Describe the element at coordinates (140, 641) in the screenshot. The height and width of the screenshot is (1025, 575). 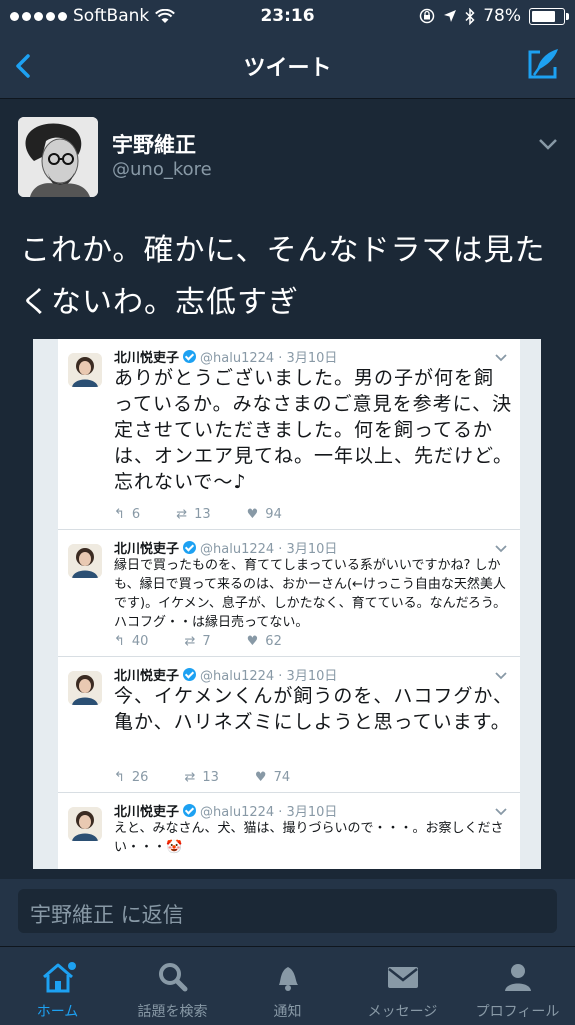
I see `reply-count-value: 40` at that location.